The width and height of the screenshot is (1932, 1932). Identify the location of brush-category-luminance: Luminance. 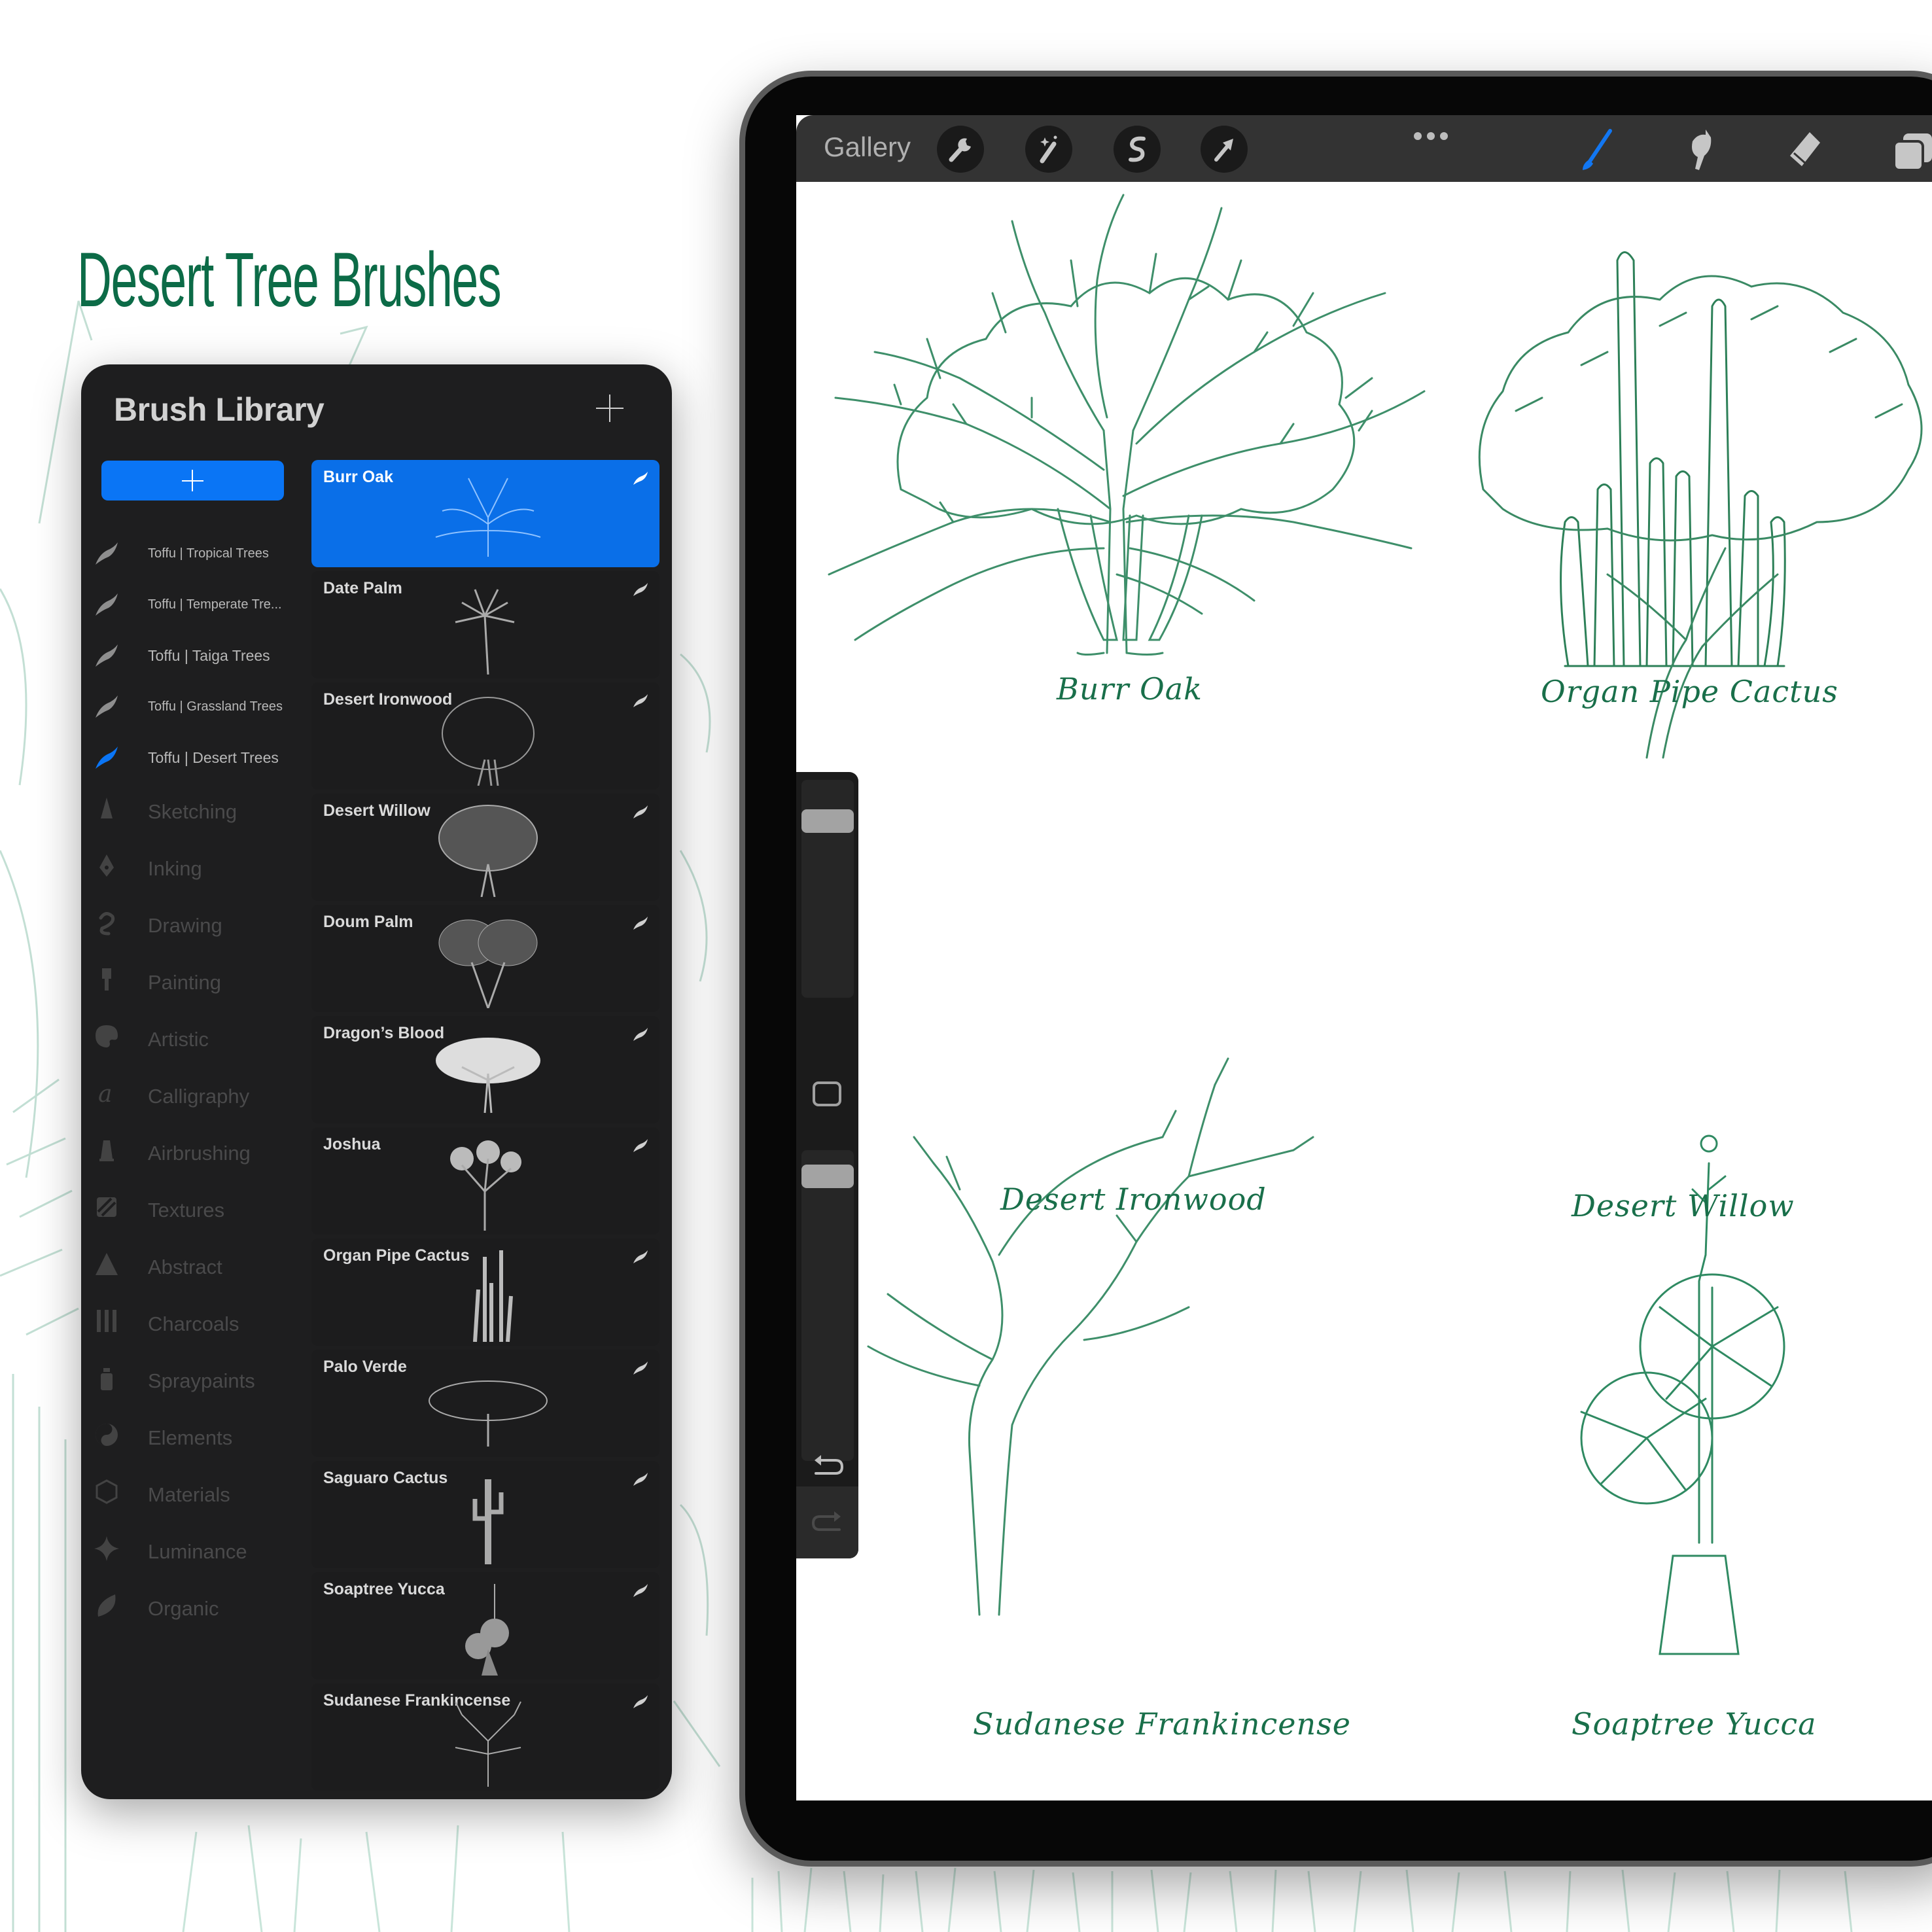
(192, 1552).